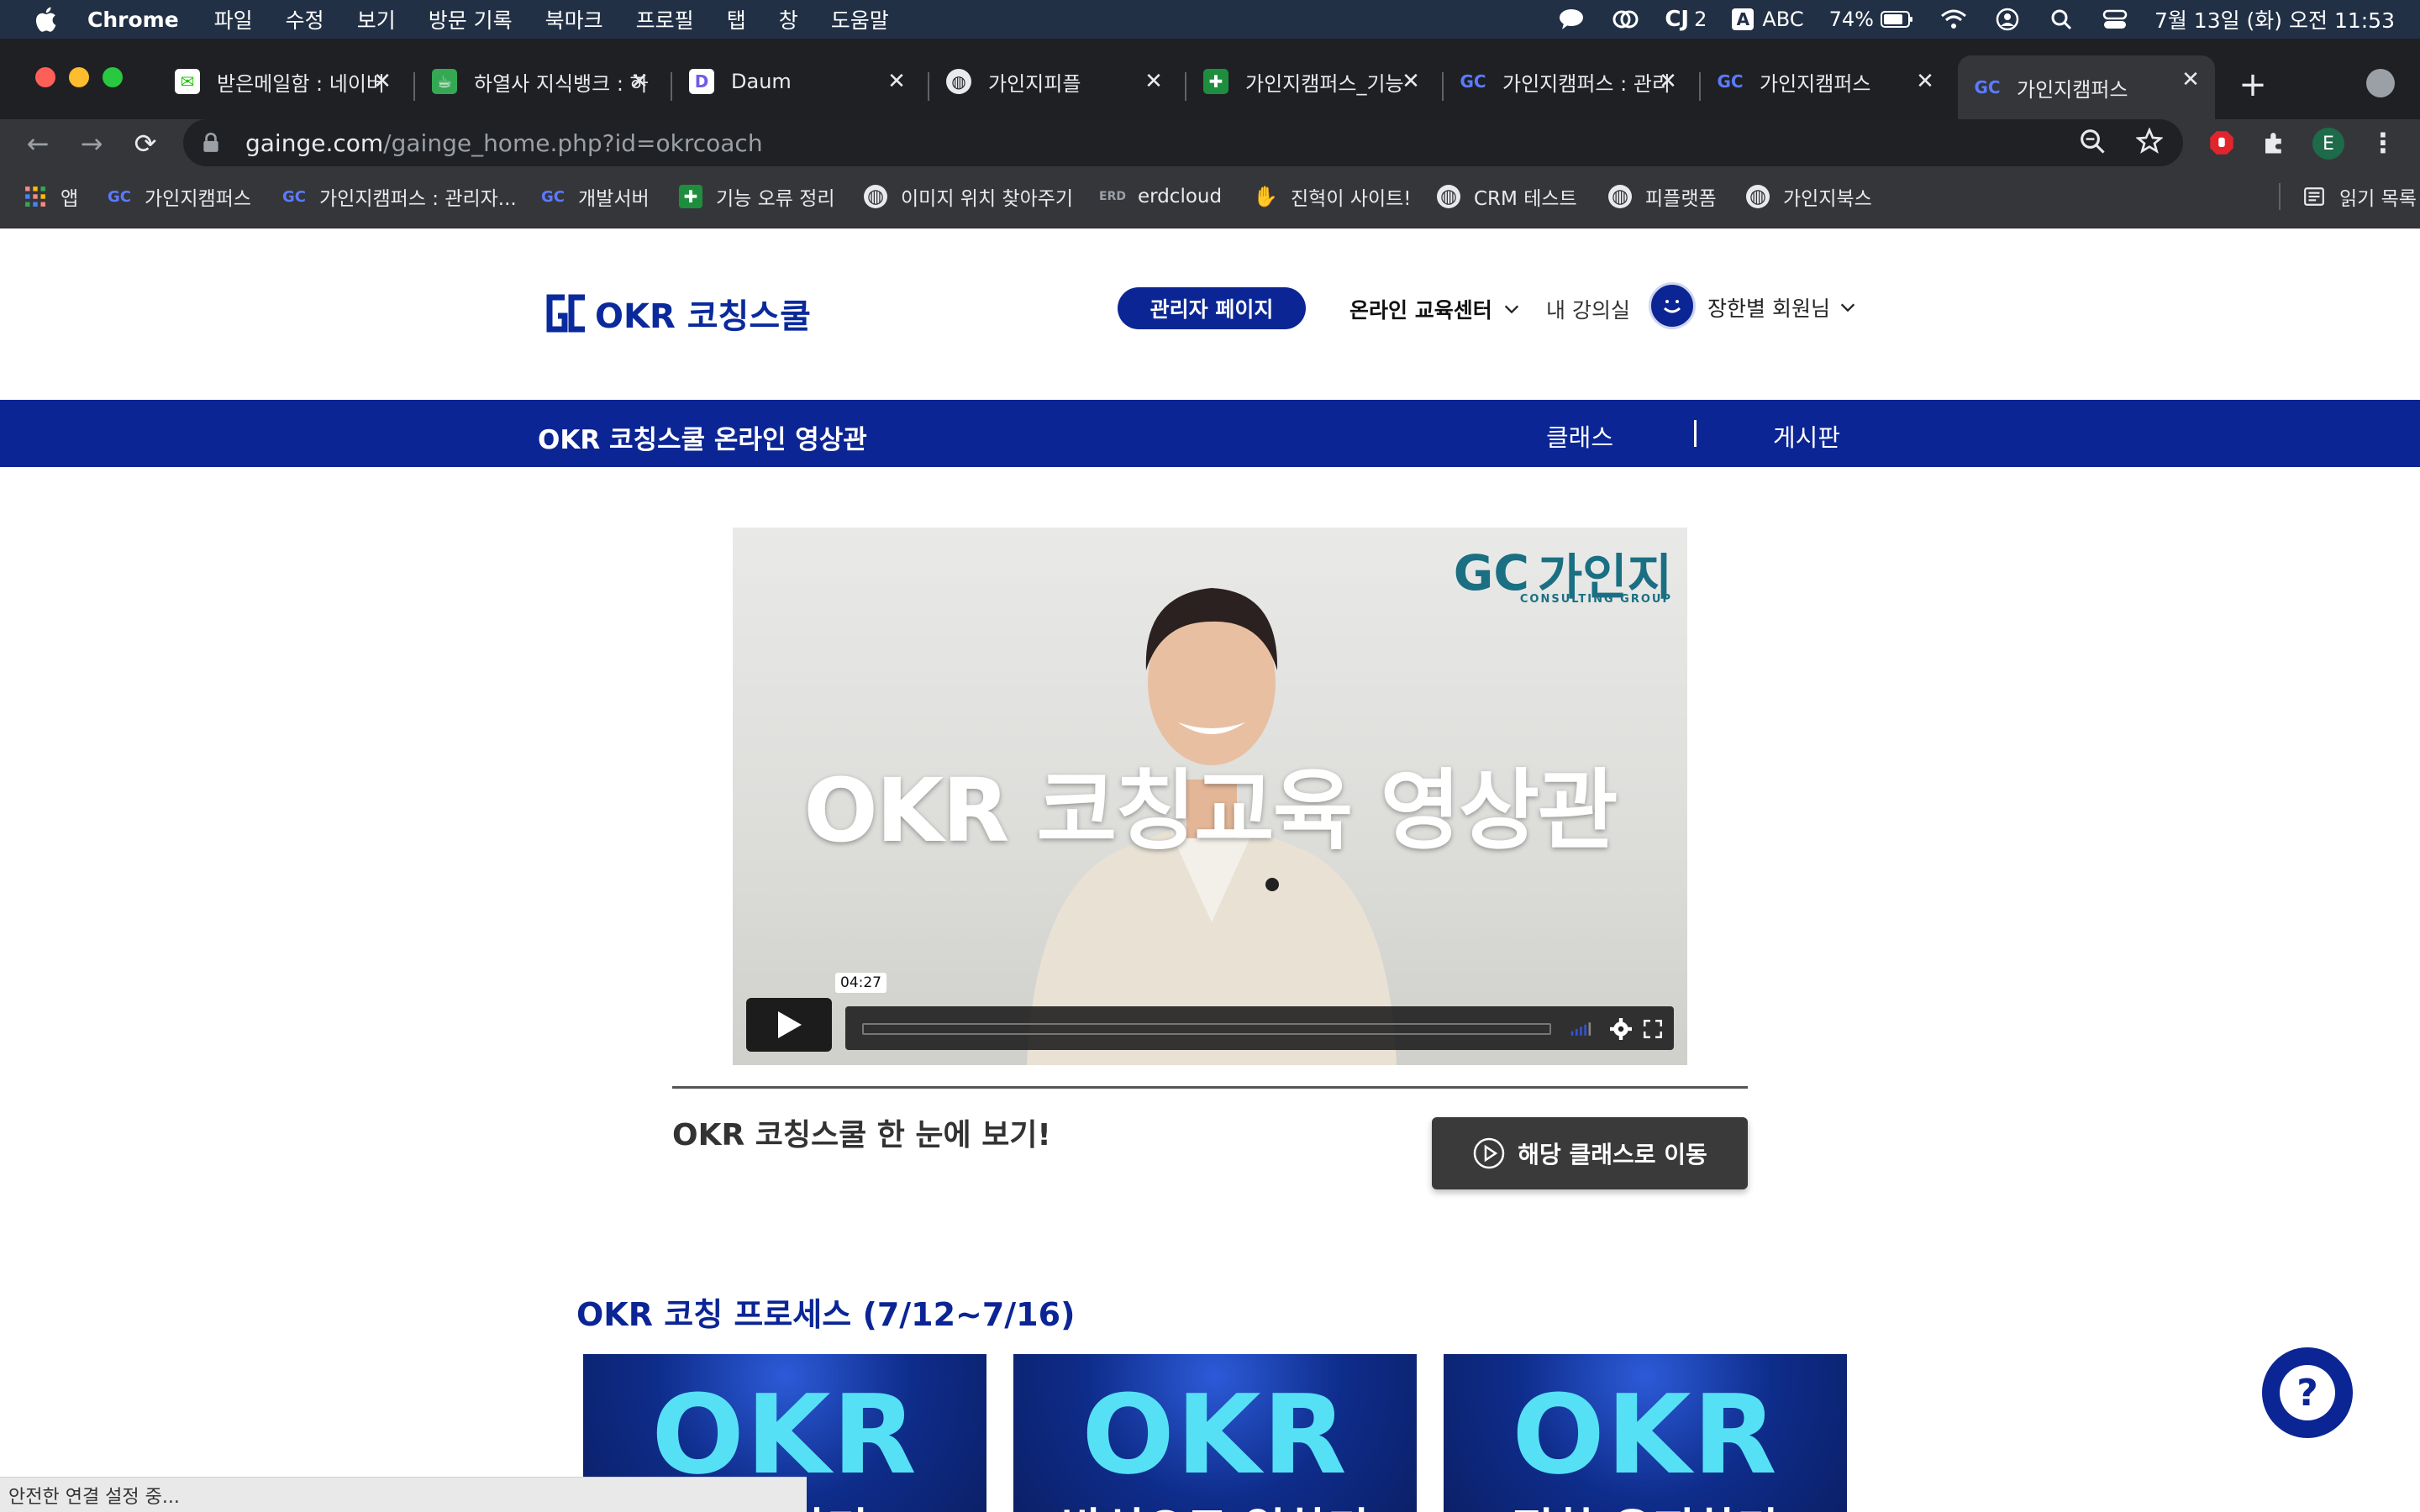 The width and height of the screenshot is (2420, 1512). I want to click on bookmark-star-icon, so click(2149, 141).